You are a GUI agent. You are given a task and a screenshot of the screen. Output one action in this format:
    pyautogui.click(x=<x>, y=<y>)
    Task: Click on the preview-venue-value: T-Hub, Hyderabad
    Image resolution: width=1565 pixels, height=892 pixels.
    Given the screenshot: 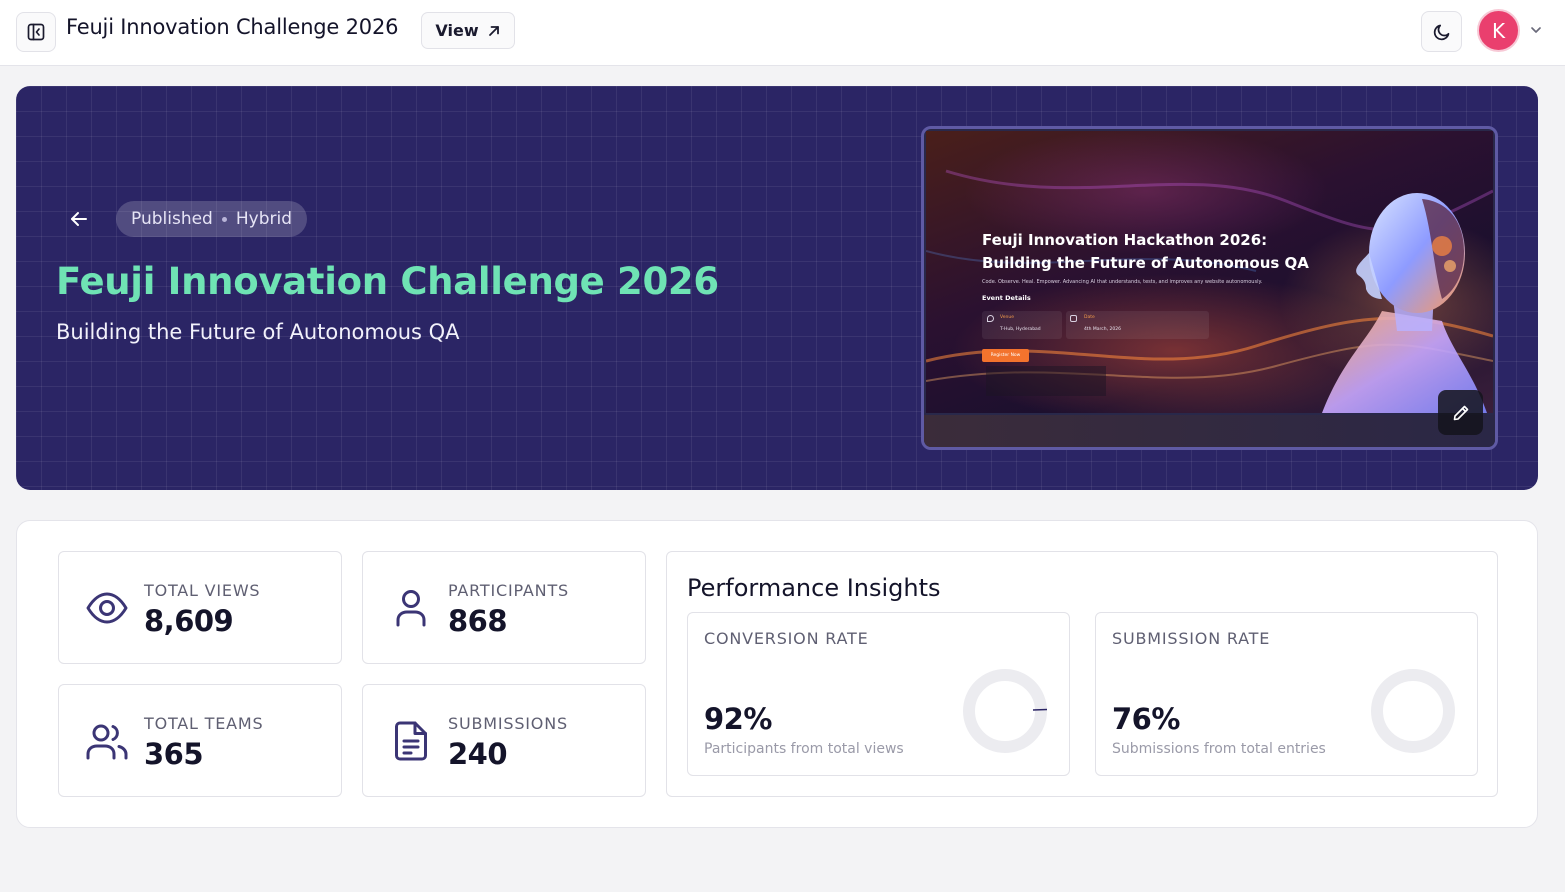 What is the action you would take?
    pyautogui.click(x=1020, y=329)
    